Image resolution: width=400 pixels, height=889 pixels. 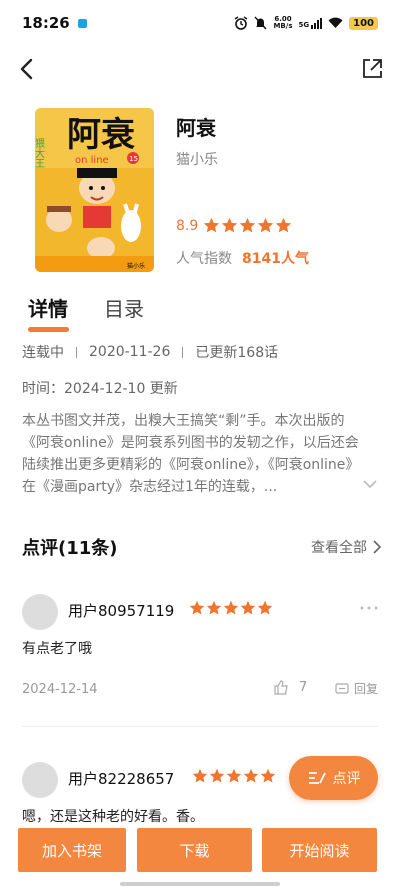 What do you see at coordinates (303, 687) in the screenshot?
I see `like-count: 7` at bounding box center [303, 687].